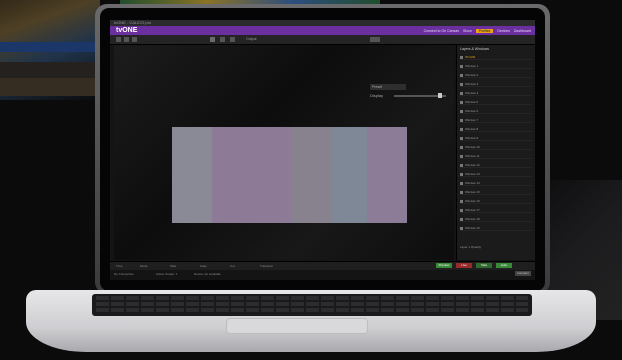  Describe the element at coordinates (474, 49) in the screenshot. I see `panel-title: Layers & Windows` at that location.